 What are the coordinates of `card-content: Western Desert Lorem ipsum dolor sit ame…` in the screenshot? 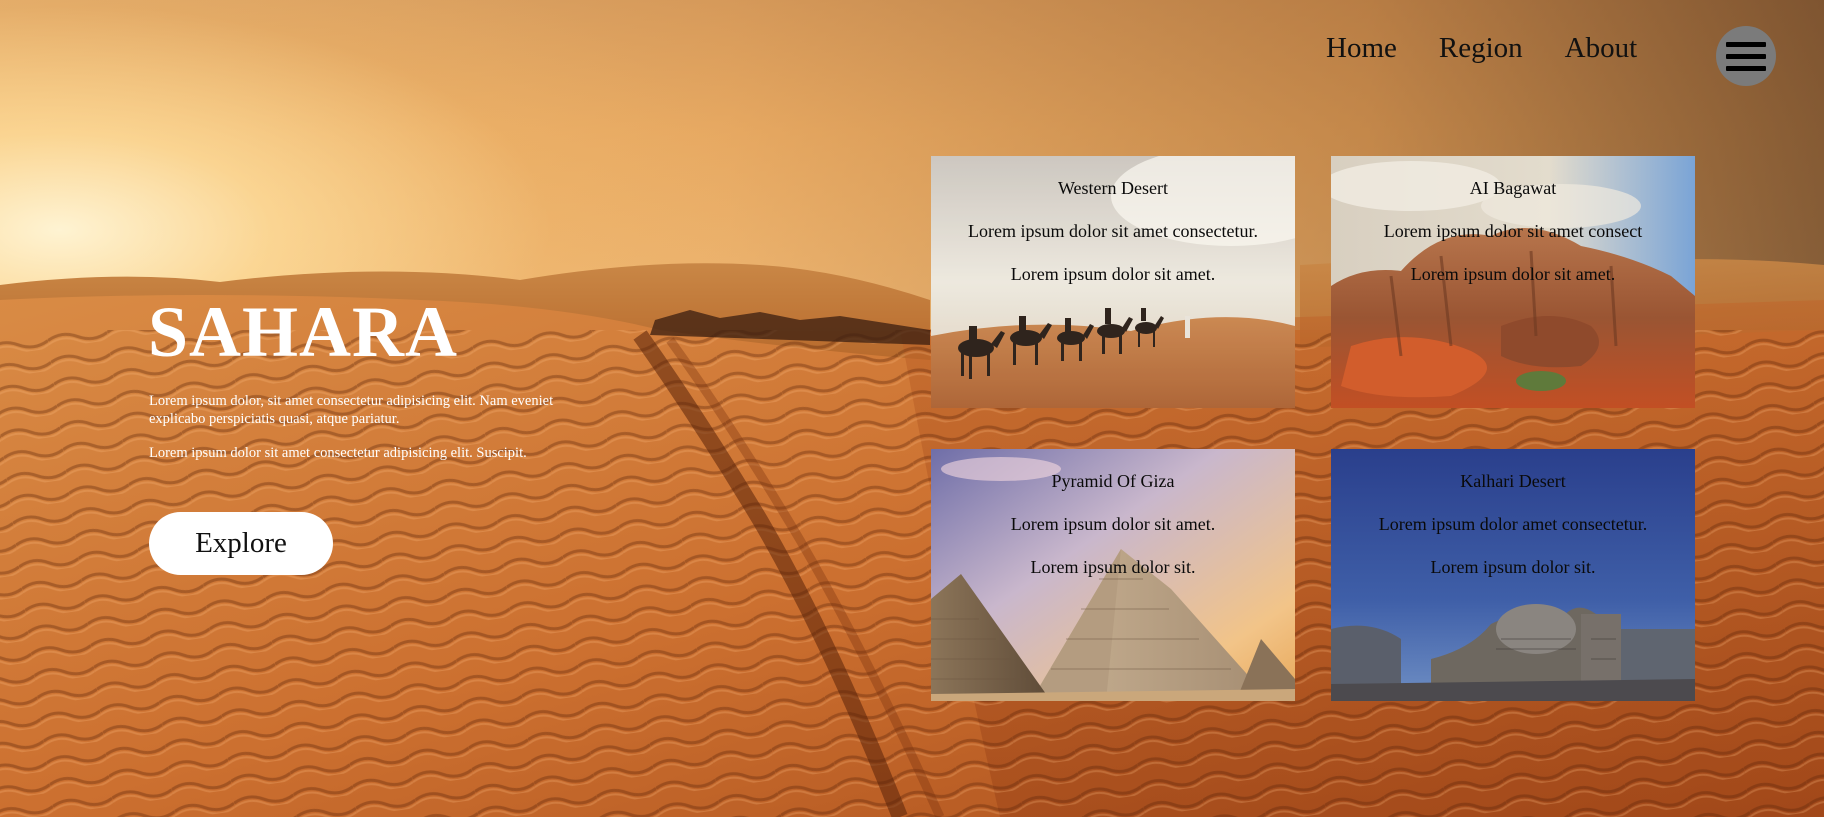 It's located at (1113, 220).